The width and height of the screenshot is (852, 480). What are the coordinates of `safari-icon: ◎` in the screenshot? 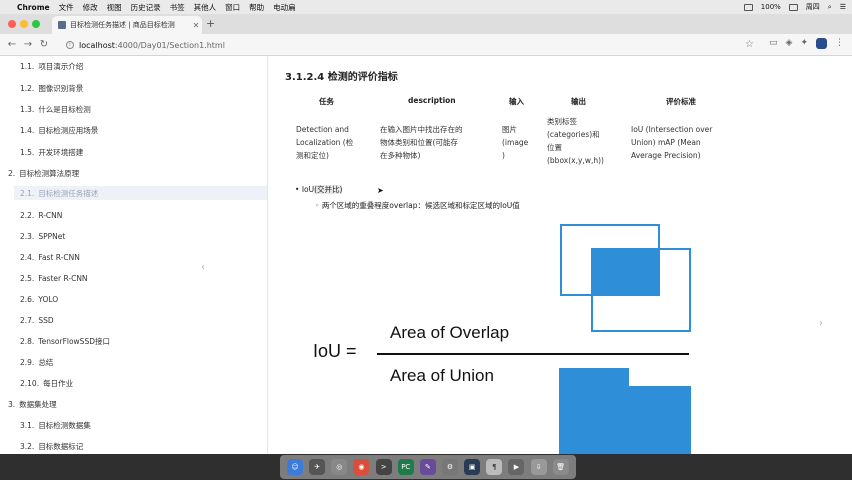 It's located at (339, 467).